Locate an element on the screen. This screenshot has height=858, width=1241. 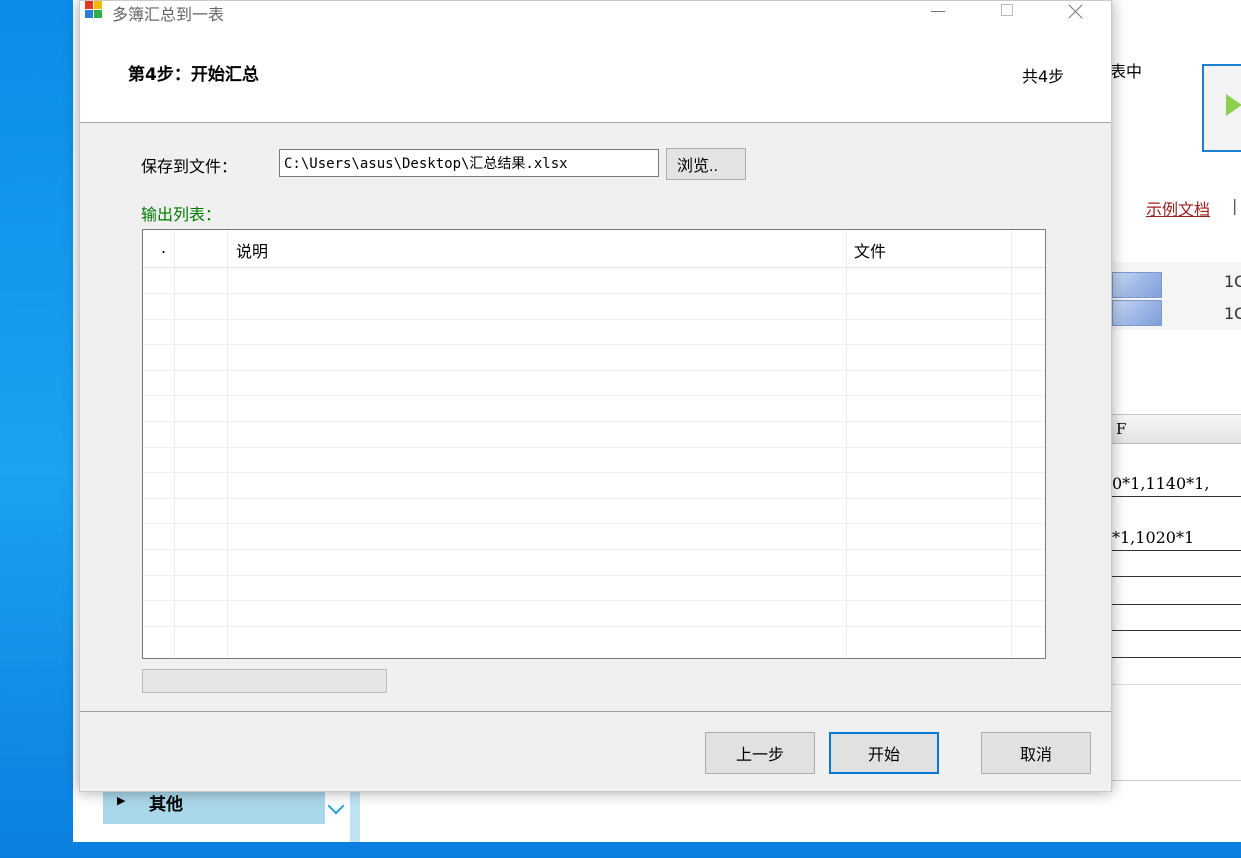
expand-button is located at coordinates (337, 809).